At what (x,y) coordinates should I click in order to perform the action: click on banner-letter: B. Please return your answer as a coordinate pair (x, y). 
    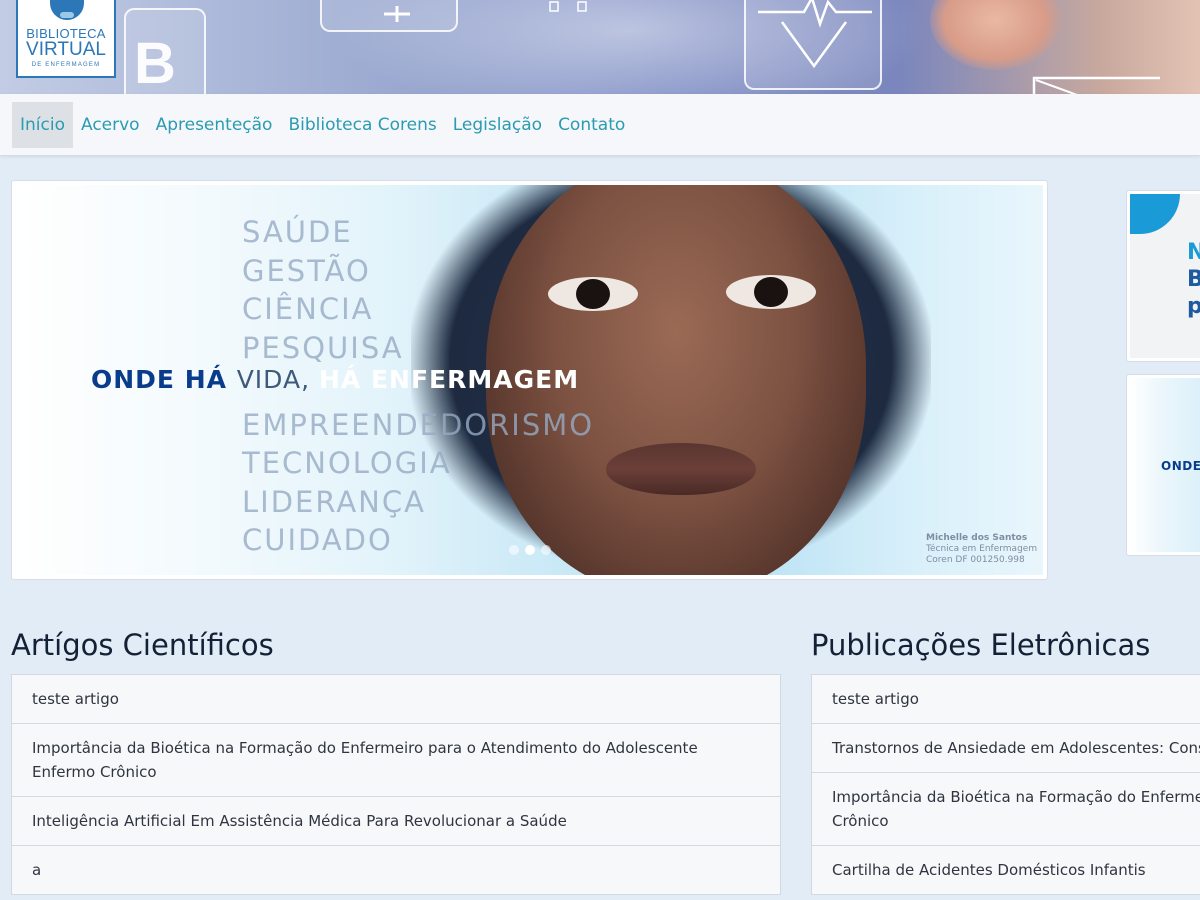
    Looking at the image, I should click on (155, 62).